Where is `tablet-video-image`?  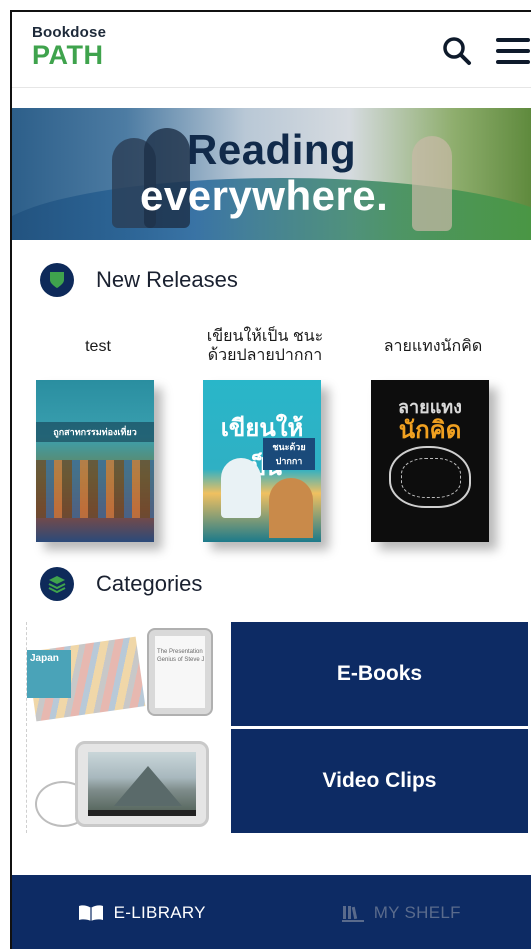 tablet-video-image is located at coordinates (142, 784).